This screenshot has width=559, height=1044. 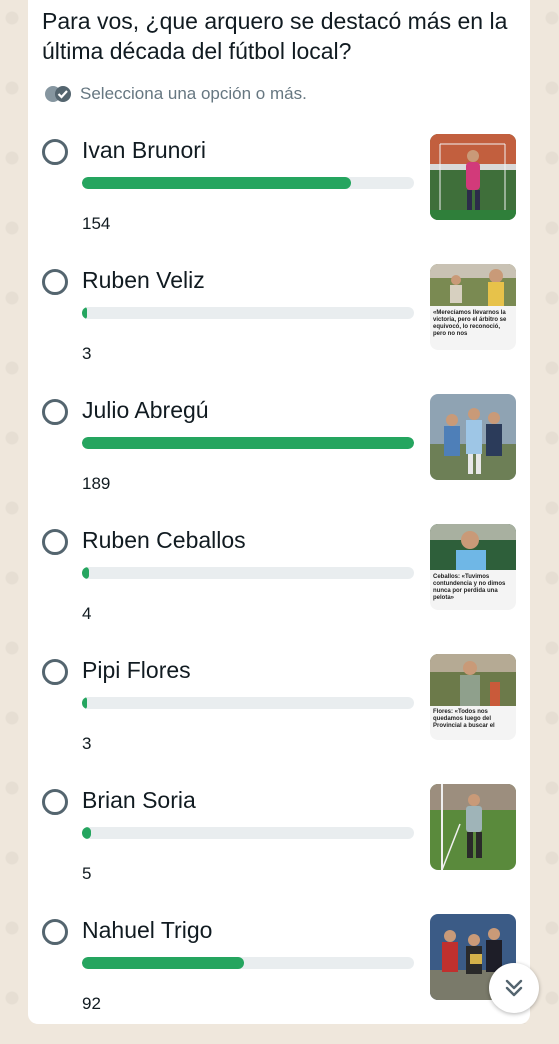 What do you see at coordinates (96, 223) in the screenshot?
I see `vote-count: 154` at bounding box center [96, 223].